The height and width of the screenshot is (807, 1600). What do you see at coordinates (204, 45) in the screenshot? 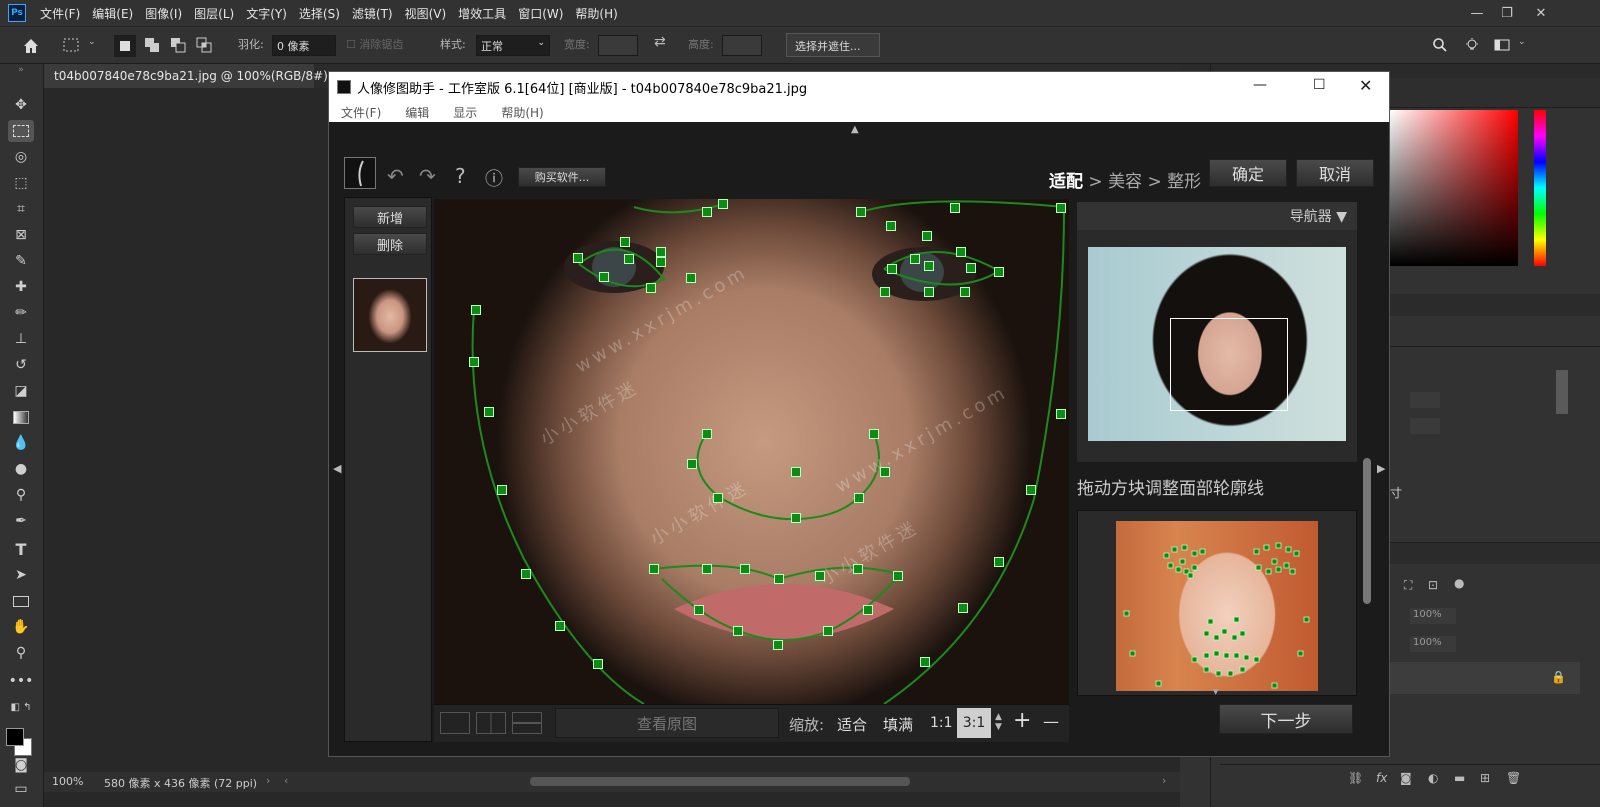
I see `intersect-selection-icon` at bounding box center [204, 45].